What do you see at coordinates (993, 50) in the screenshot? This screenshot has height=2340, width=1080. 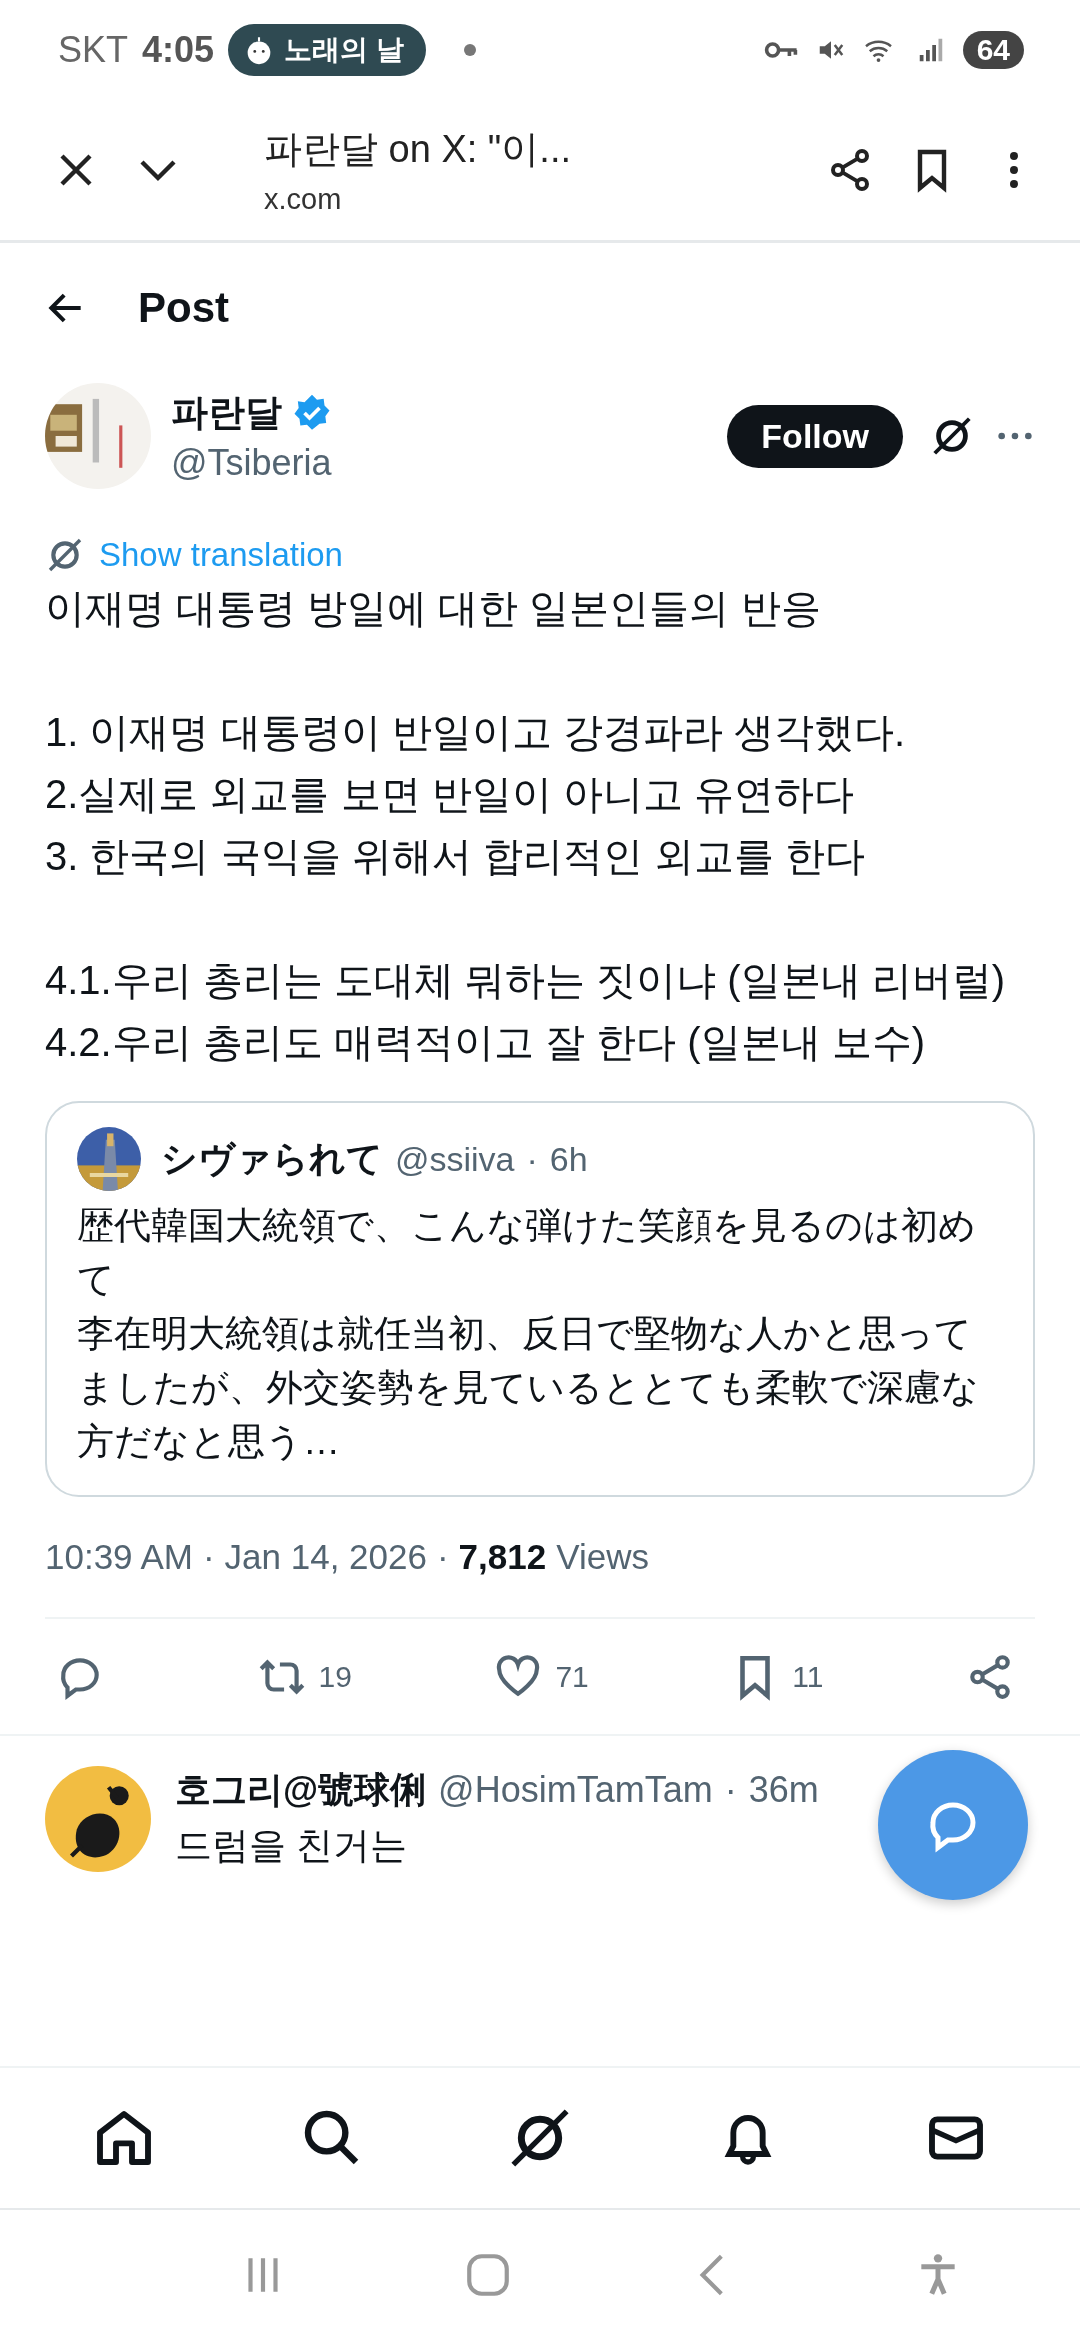 I see `battery-indicator: 64` at bounding box center [993, 50].